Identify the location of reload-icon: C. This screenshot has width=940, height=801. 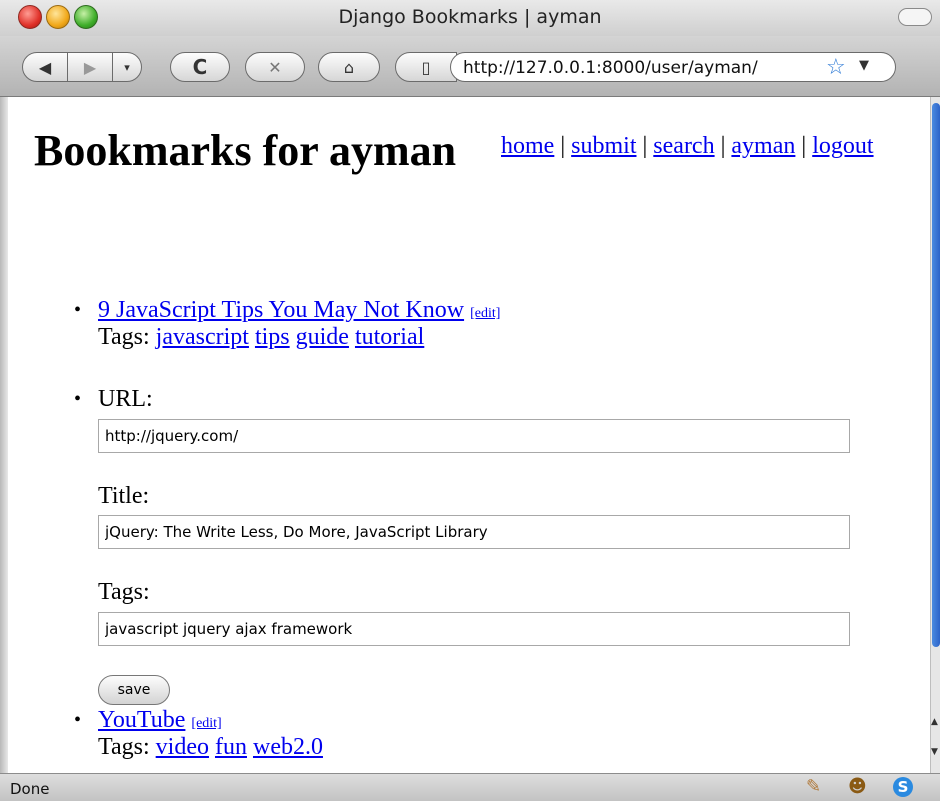
(200, 67).